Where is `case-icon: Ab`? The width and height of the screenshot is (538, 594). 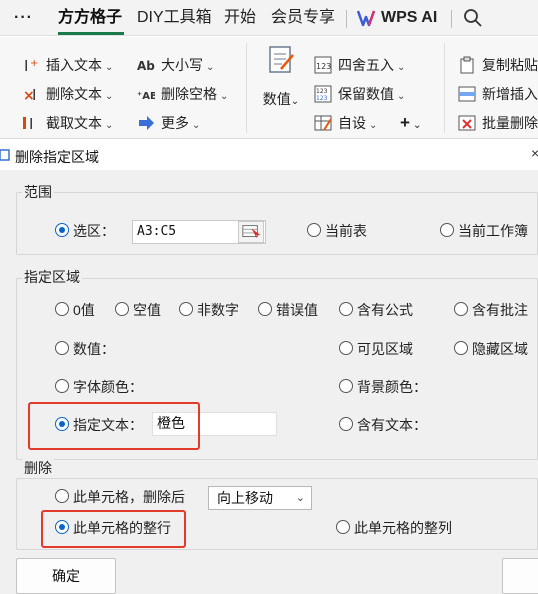 case-icon: Ab is located at coordinates (146, 66).